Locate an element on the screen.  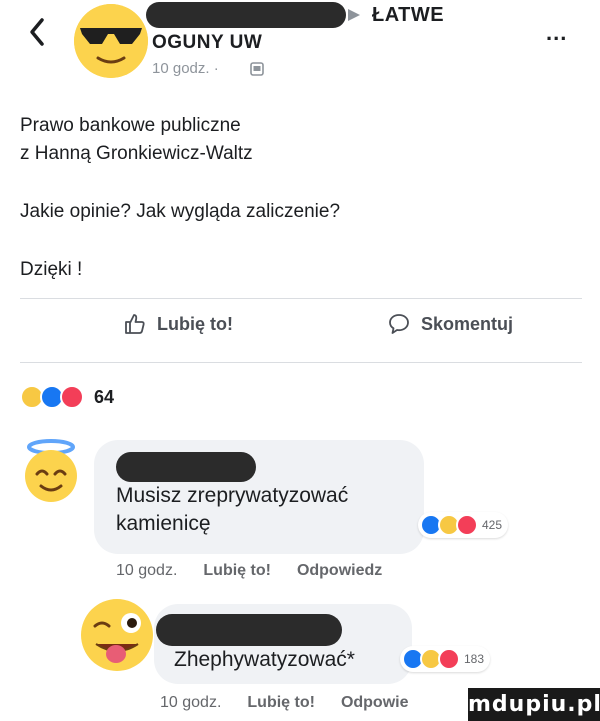
winking-tongue-emoji-icon is located at coordinates (117, 635).